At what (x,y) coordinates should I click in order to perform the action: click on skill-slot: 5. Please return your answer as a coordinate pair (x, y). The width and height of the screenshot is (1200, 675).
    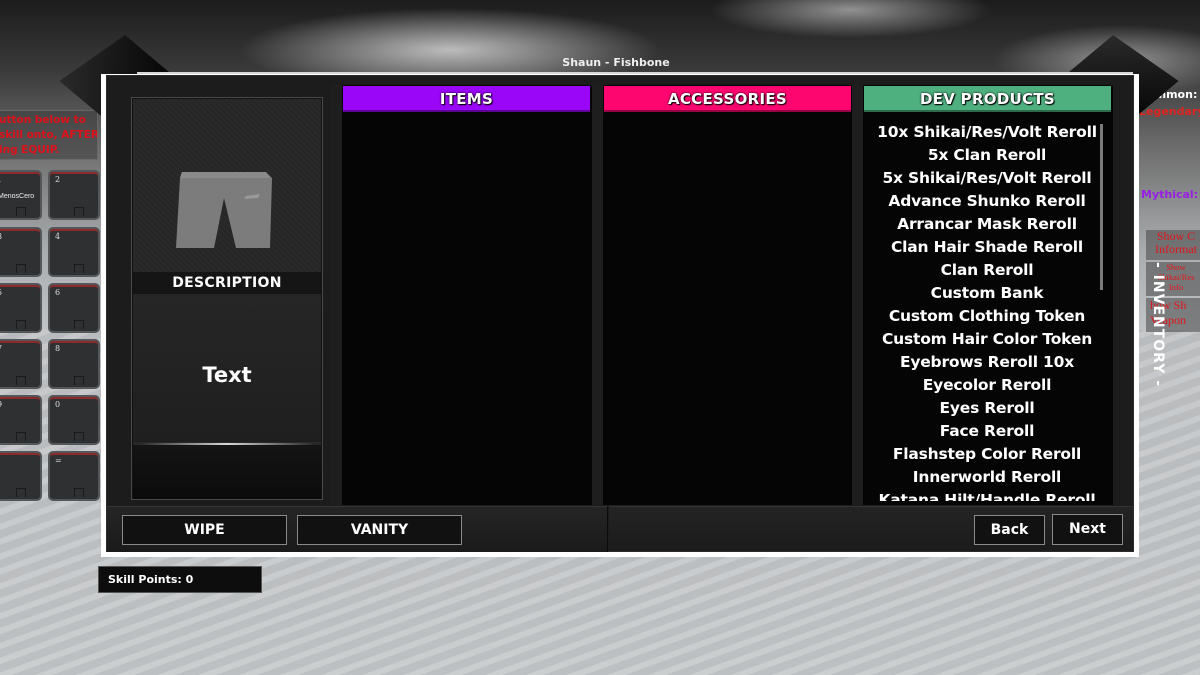
    Looking at the image, I should click on (21, 308).